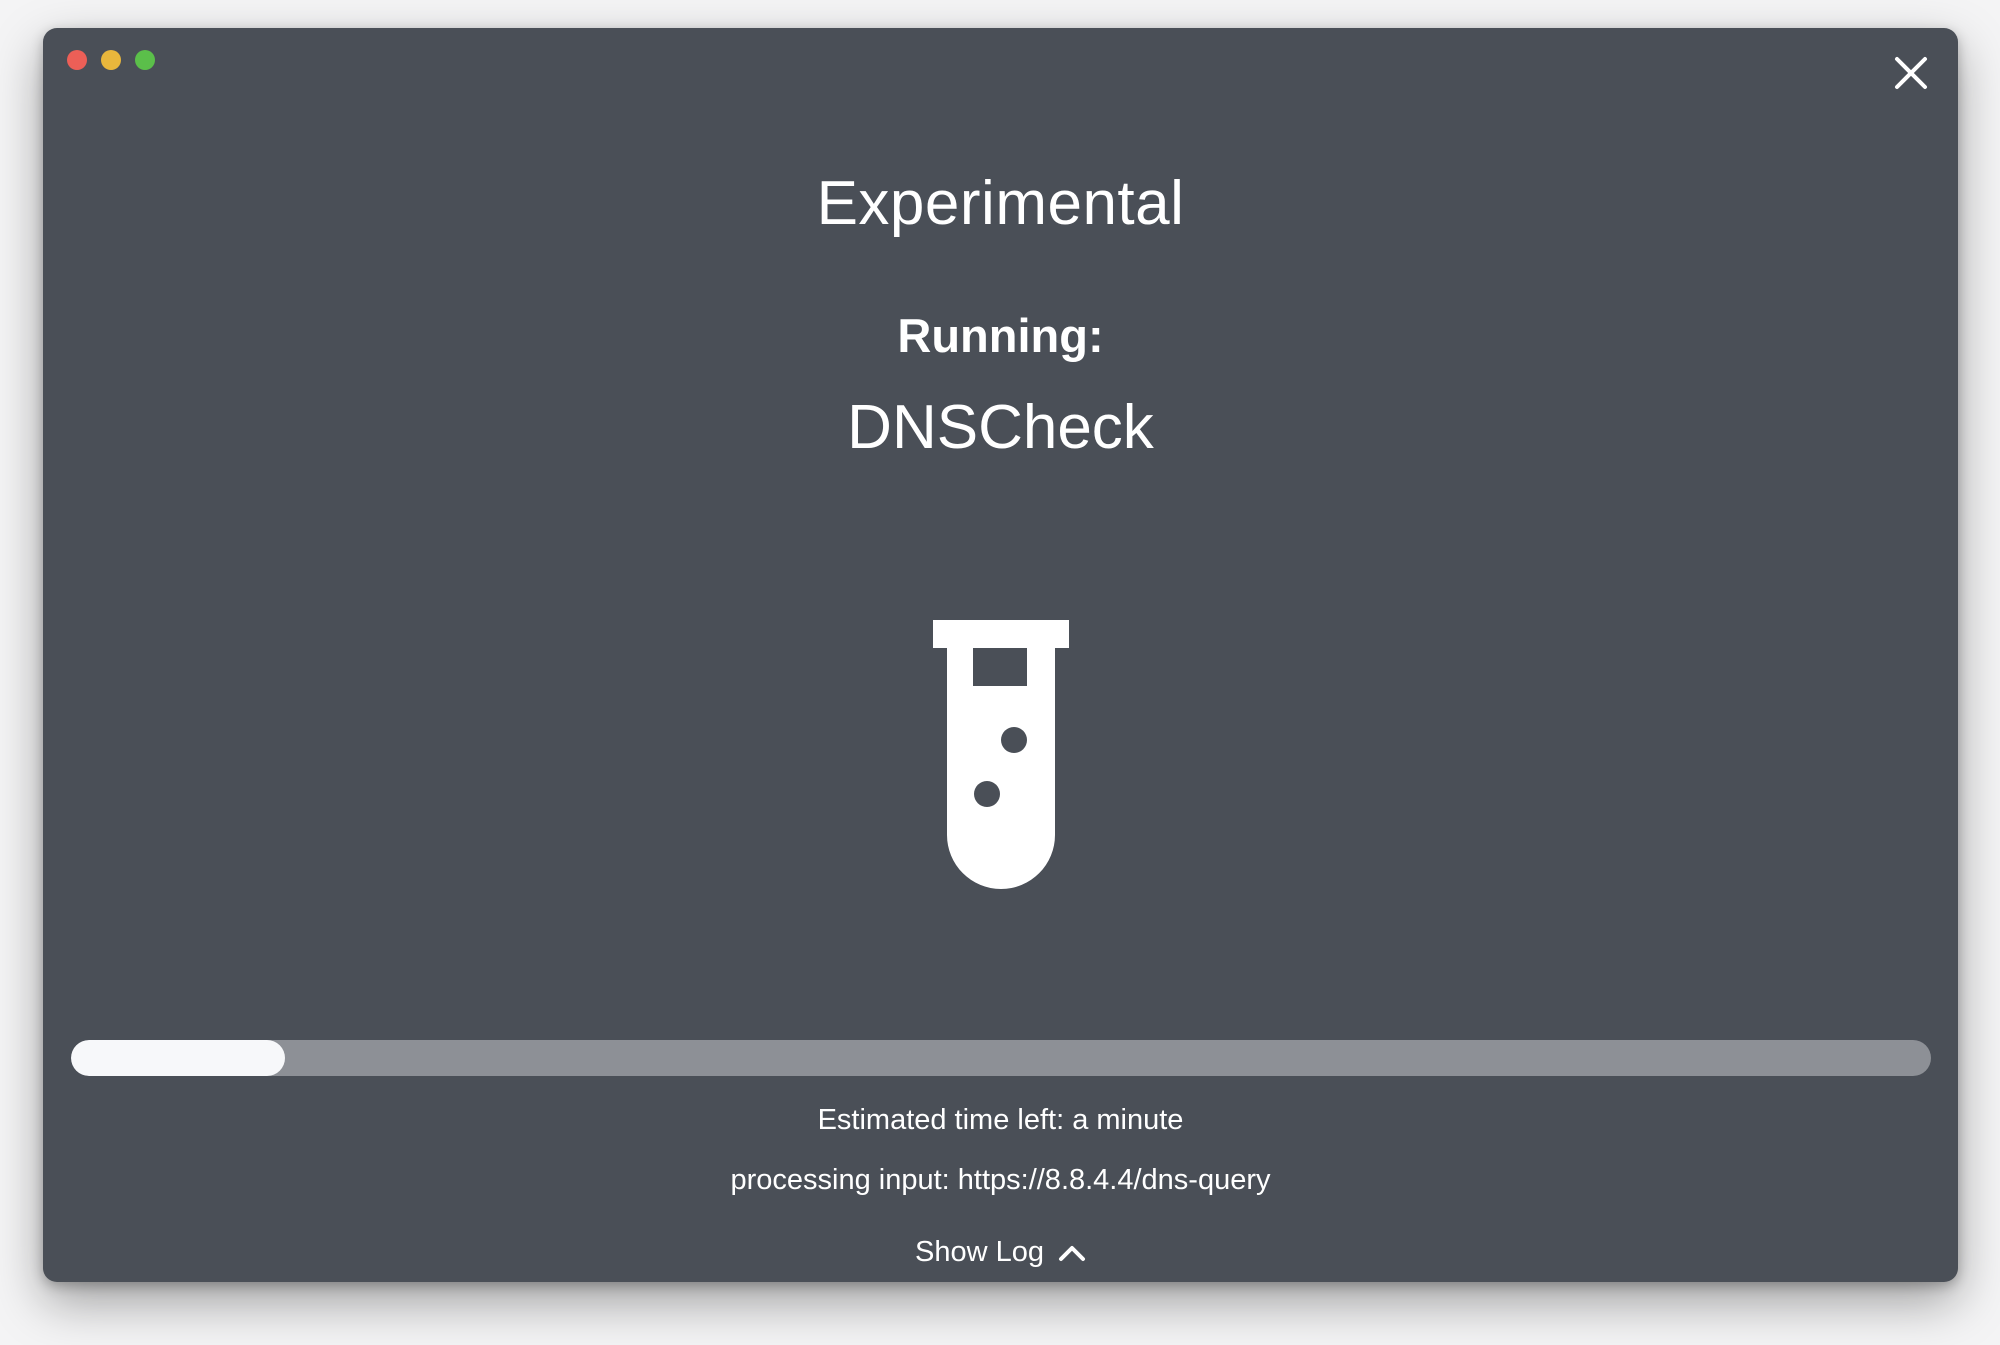 This screenshot has width=2000, height=1345. Describe the element at coordinates (178, 1058) in the screenshot. I see `progress-bar-fill` at that location.